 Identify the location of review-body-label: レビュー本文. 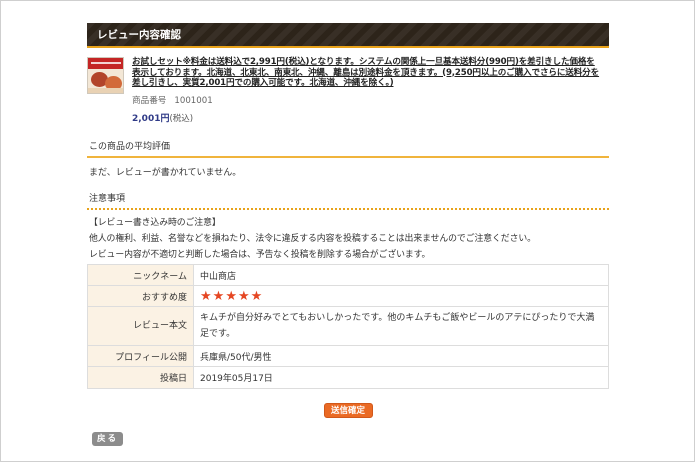
(140, 326).